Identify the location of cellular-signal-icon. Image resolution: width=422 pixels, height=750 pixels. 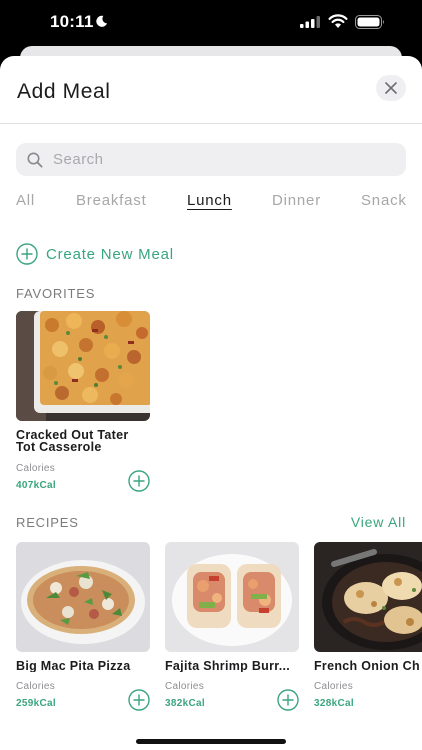
(310, 22).